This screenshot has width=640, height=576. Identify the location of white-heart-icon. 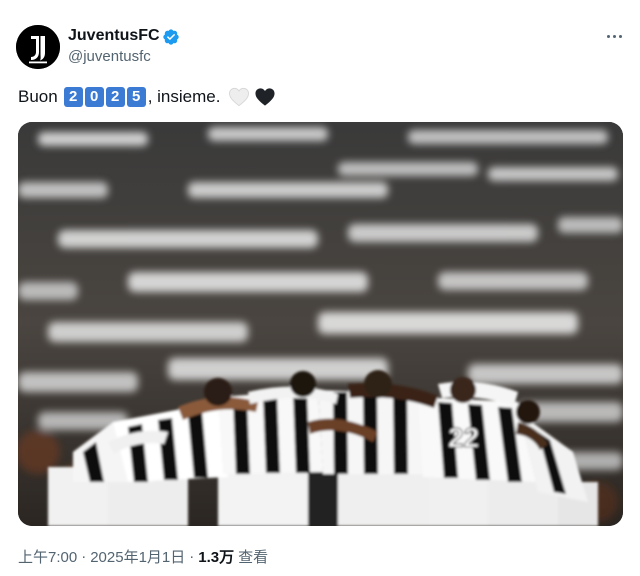
(239, 97).